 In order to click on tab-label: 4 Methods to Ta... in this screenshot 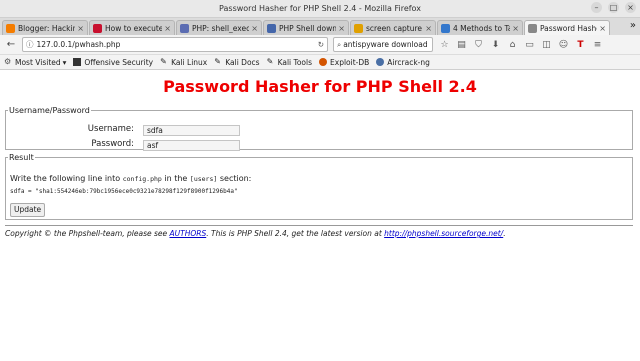, I will do `click(481, 28)`.